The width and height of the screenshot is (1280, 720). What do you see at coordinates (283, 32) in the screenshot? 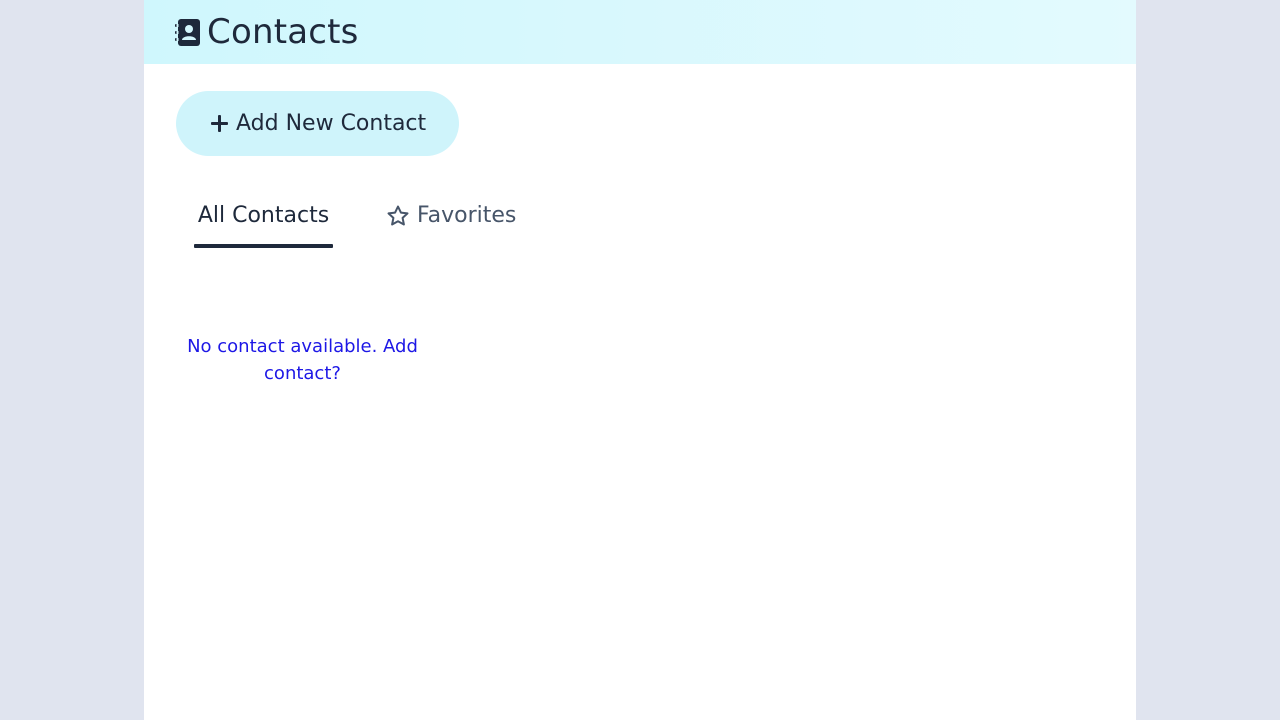
I see `page-title: Contacts` at bounding box center [283, 32].